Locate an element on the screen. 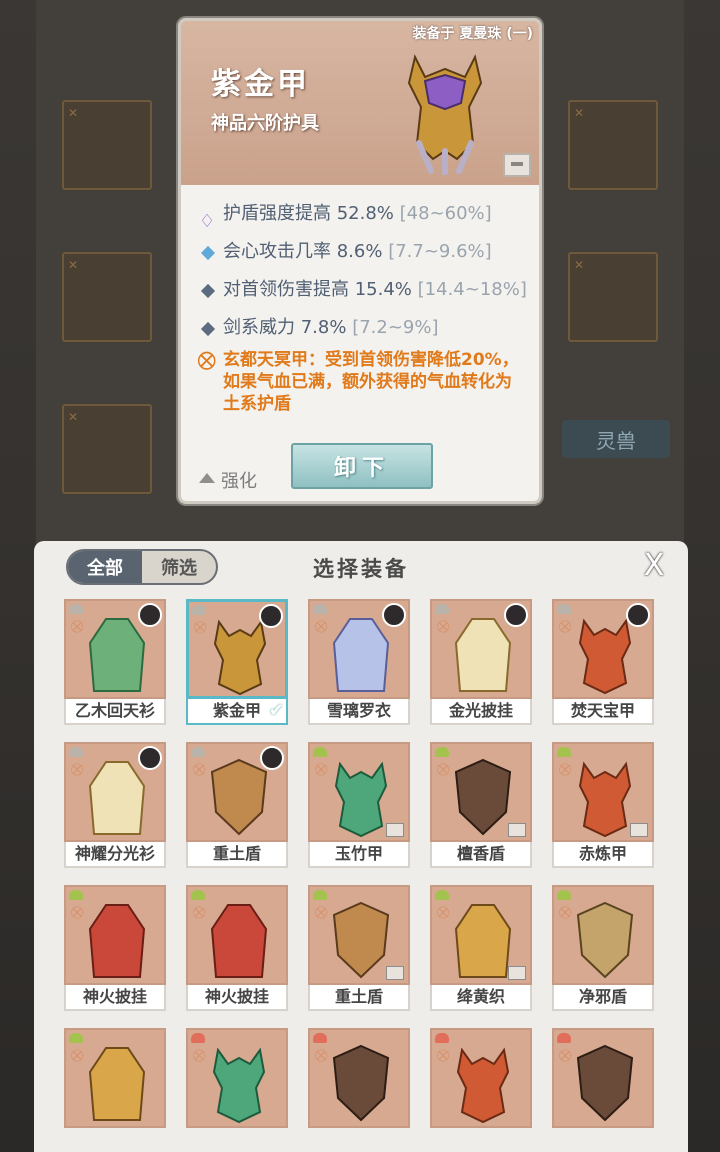 Image resolution: width=720 pixels, height=1152 pixels. stat-range: [7.7~9.6%] is located at coordinates (440, 251).